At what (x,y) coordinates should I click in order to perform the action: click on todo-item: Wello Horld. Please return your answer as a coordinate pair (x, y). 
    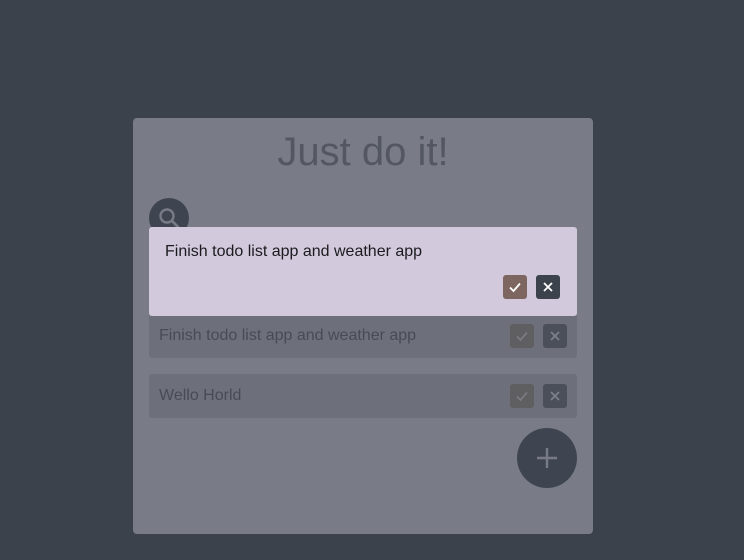
    Looking at the image, I should click on (363, 396).